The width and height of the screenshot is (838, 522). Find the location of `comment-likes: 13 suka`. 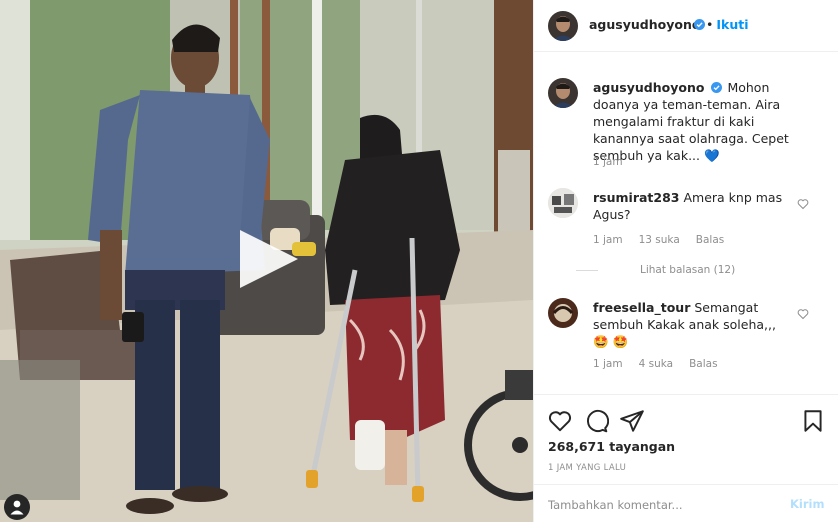

comment-likes: 13 suka is located at coordinates (659, 240).